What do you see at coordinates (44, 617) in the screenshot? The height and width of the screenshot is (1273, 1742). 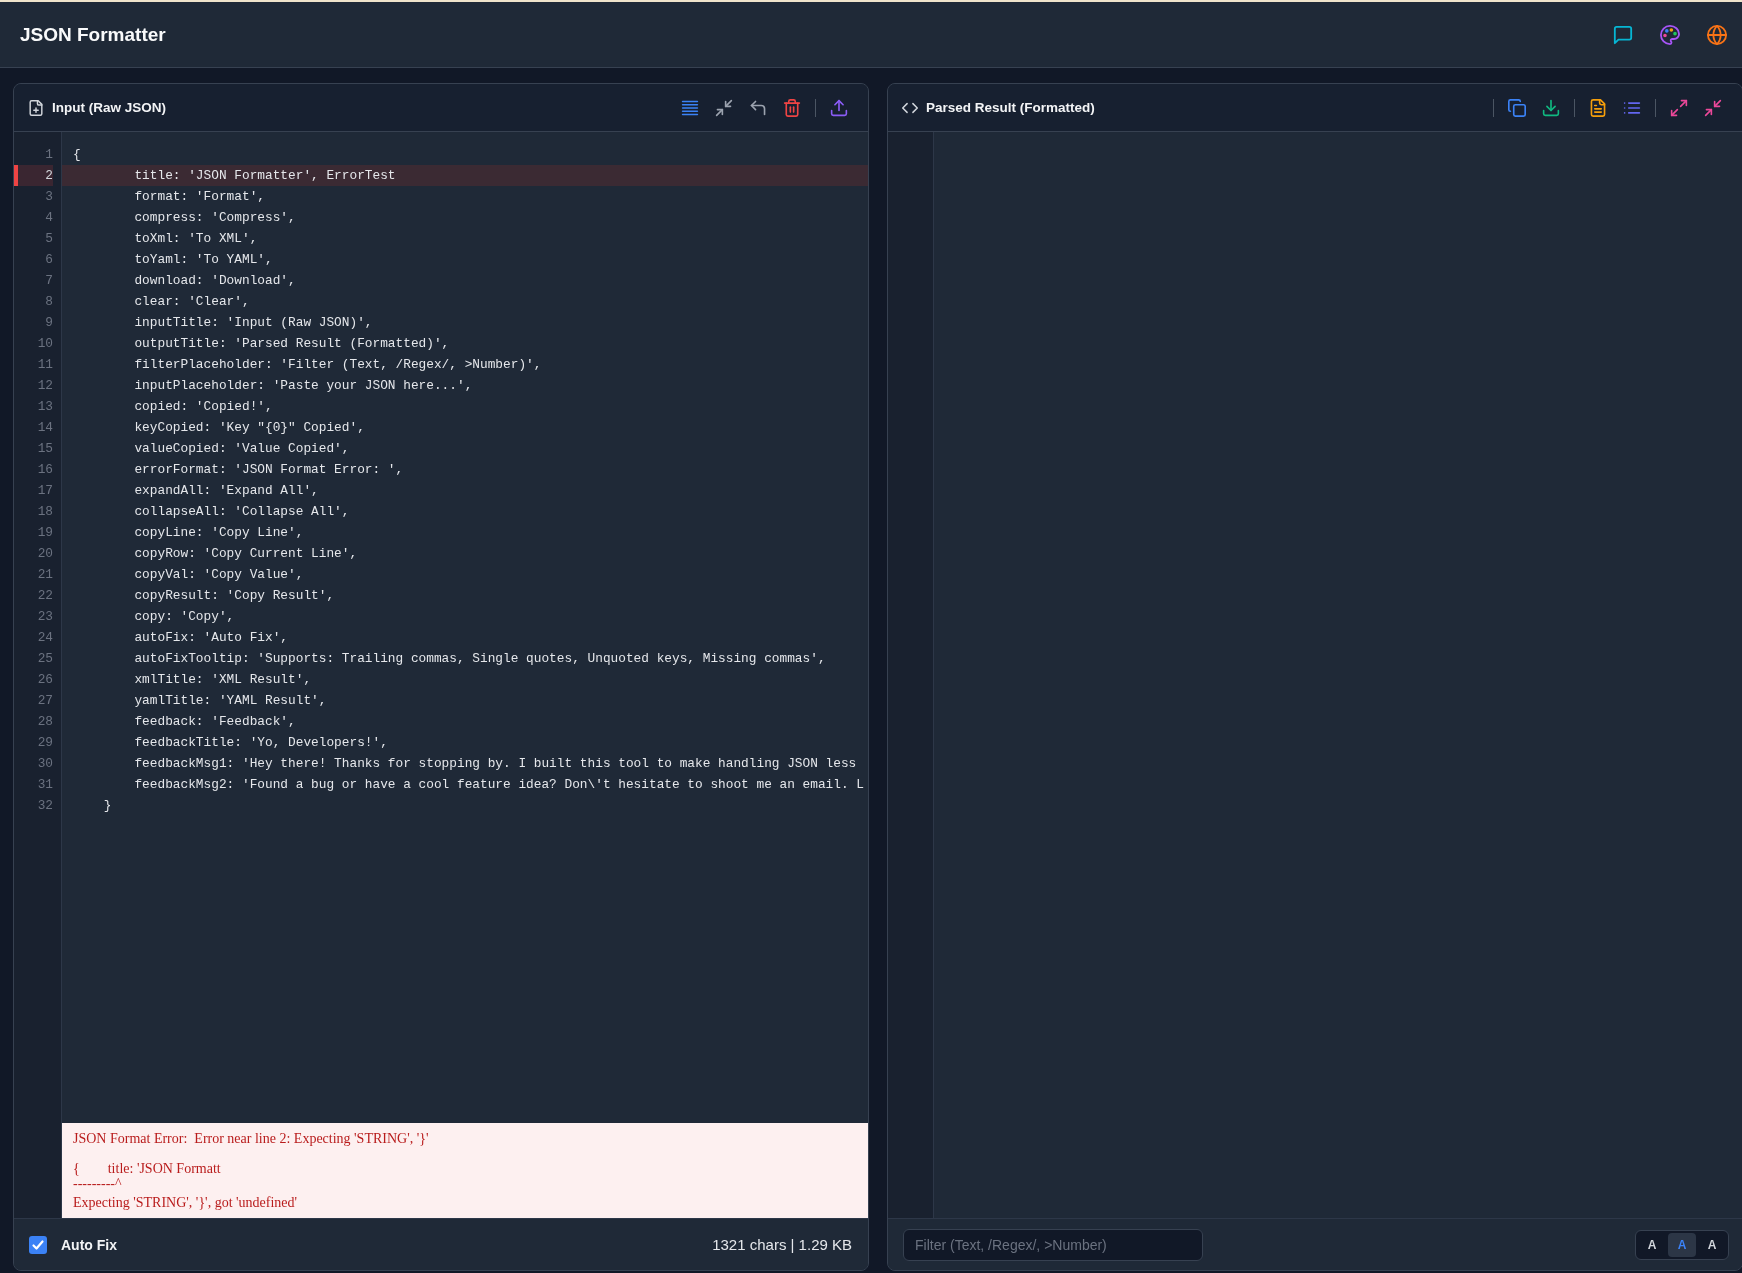 I see `line-number: 23` at bounding box center [44, 617].